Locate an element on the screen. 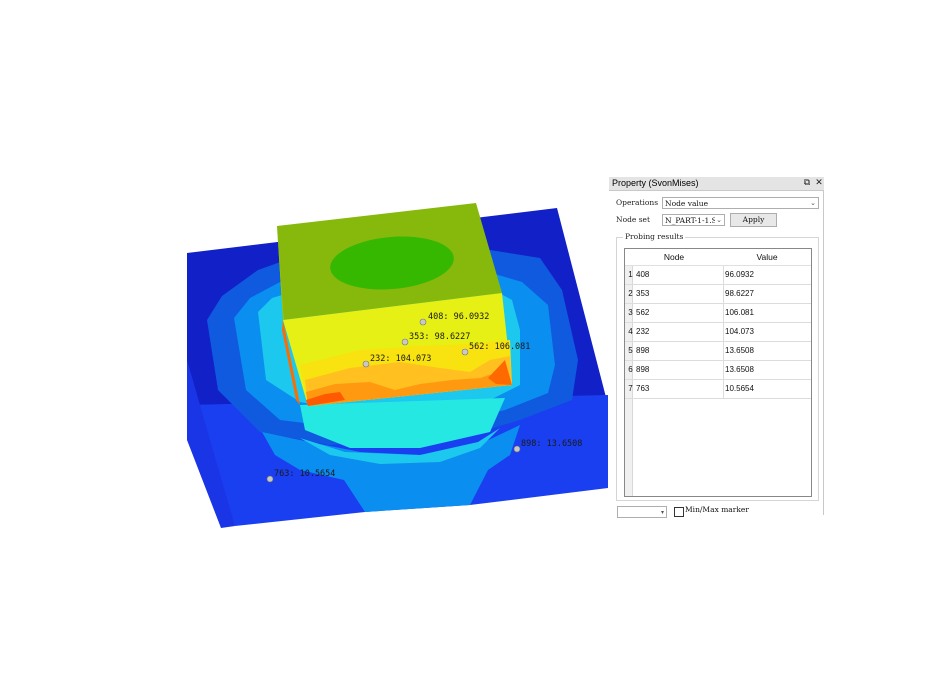 The height and width of the screenshot is (680, 951). nodeset-dropdown: N_PART-1-1.S ⌄ is located at coordinates (693, 220).